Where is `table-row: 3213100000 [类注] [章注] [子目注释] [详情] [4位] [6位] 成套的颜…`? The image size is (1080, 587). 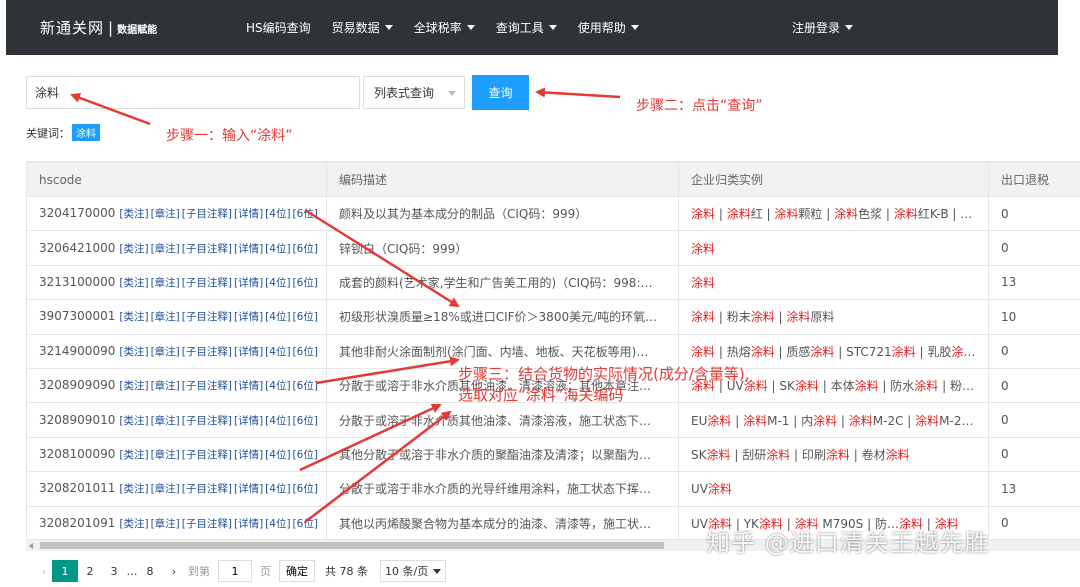 table-row: 3213100000 [类注] [章注] [子目注释] [详情] [4位] [6位] 成套的颜… is located at coordinates (553, 282).